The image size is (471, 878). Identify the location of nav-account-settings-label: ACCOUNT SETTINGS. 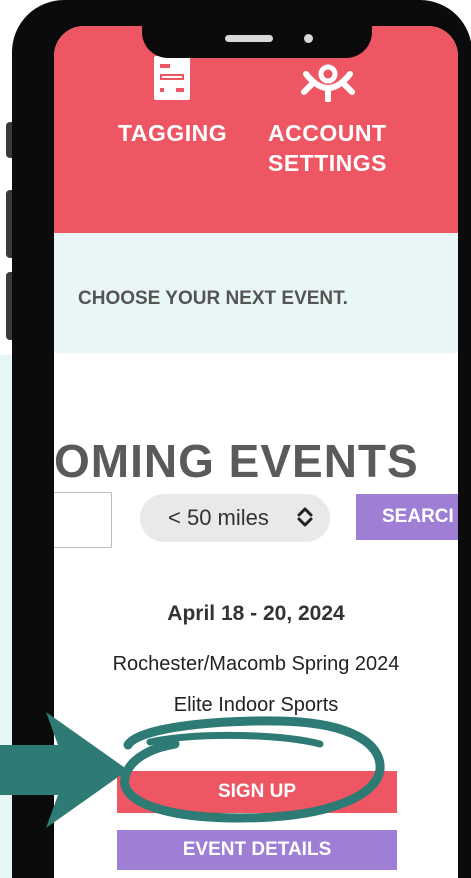
(338, 148).